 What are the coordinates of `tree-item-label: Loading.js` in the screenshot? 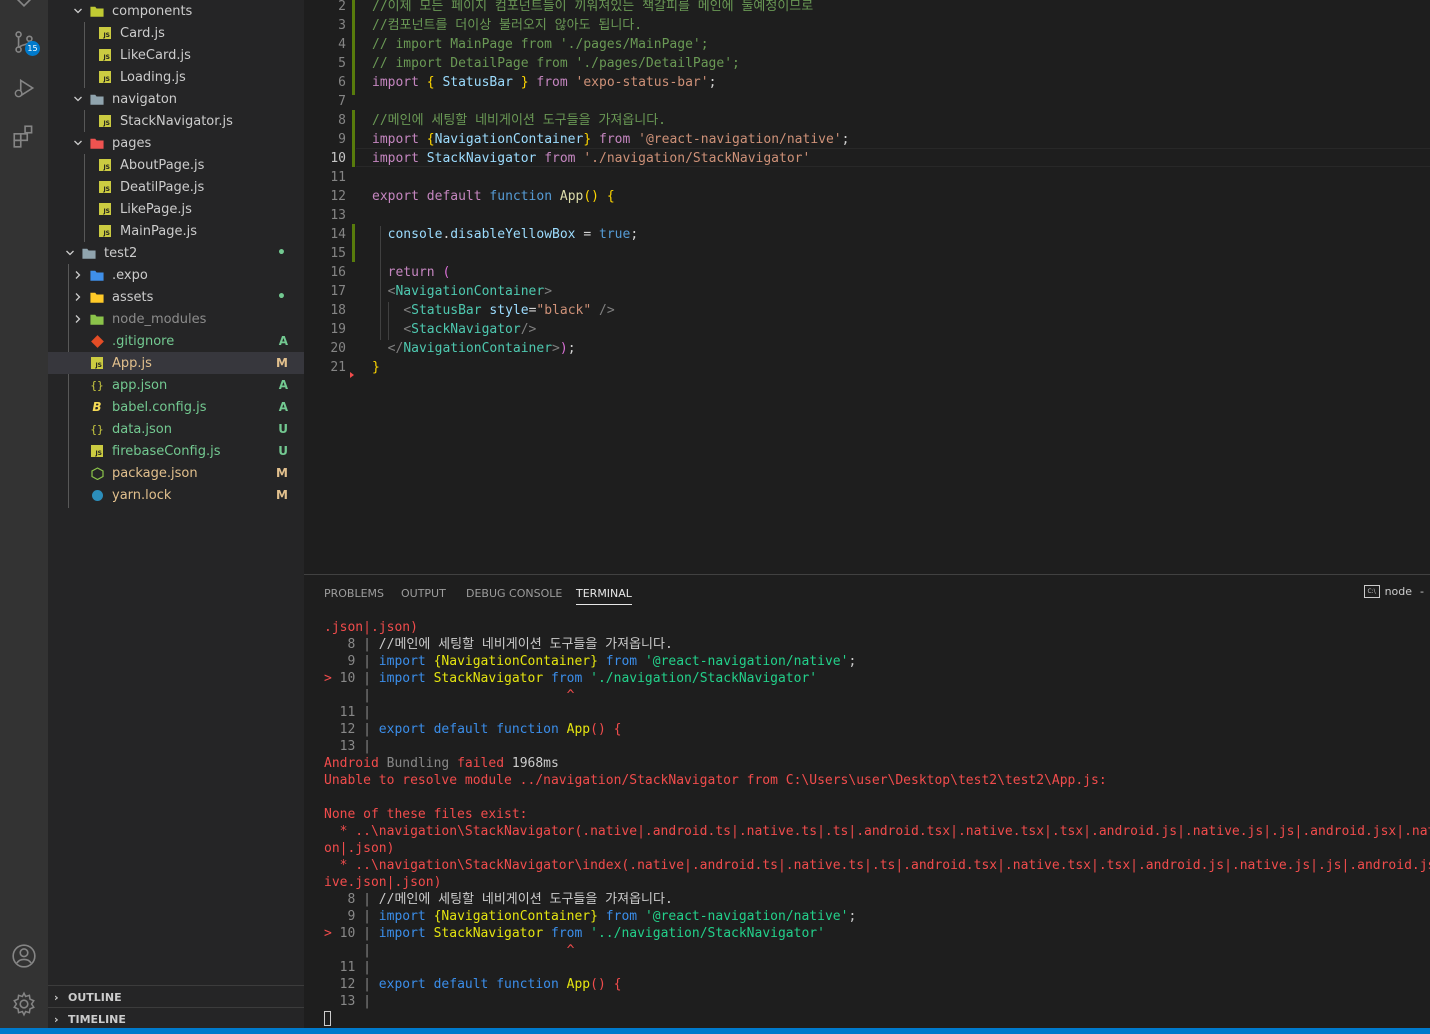 It's located at (153, 77).